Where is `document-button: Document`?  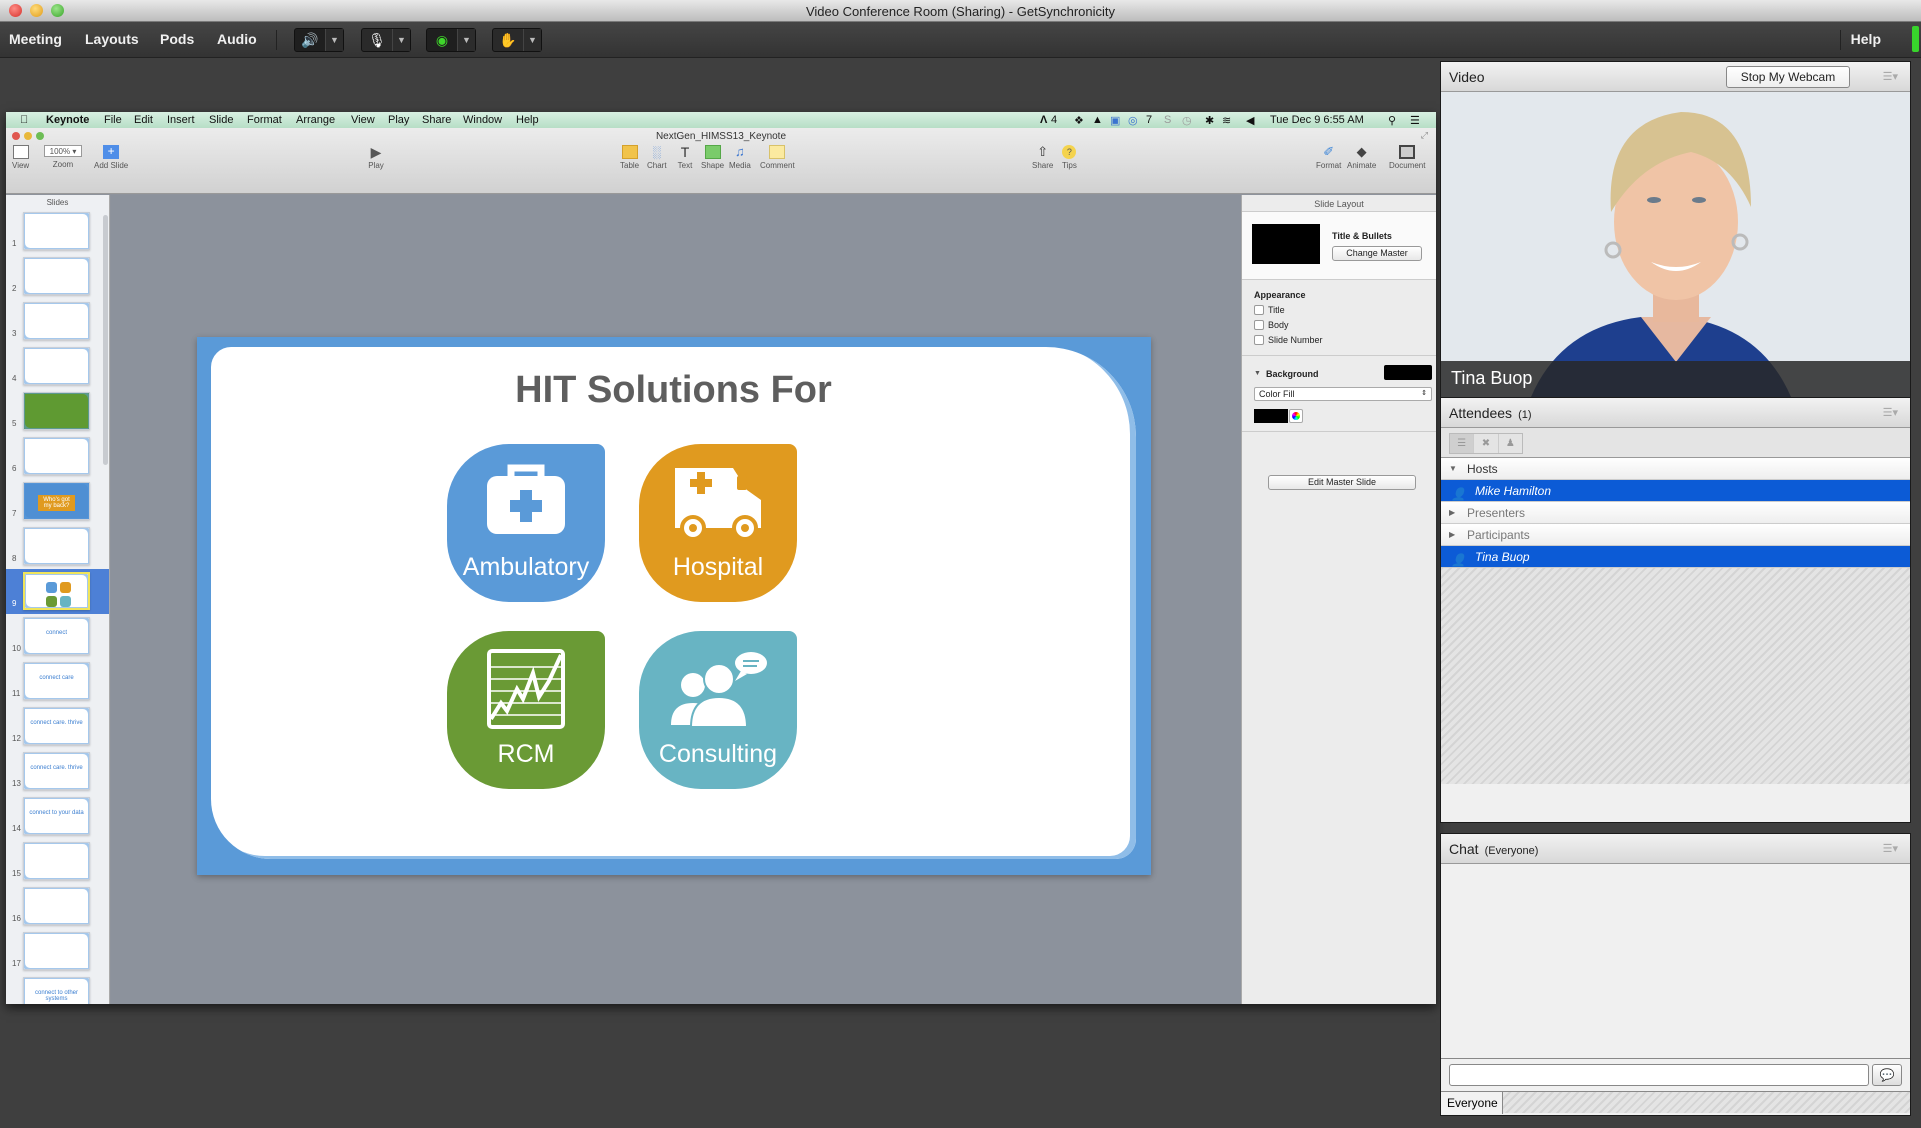 document-button: Document is located at coordinates (1407, 157).